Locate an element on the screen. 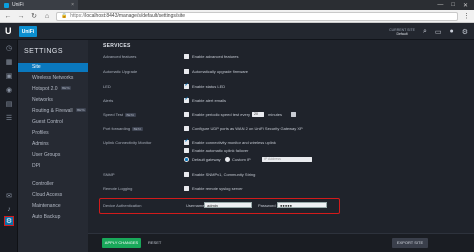 The height and width of the screenshot is (252, 474). gear-icon: ⚙ is located at coordinates (465, 32).